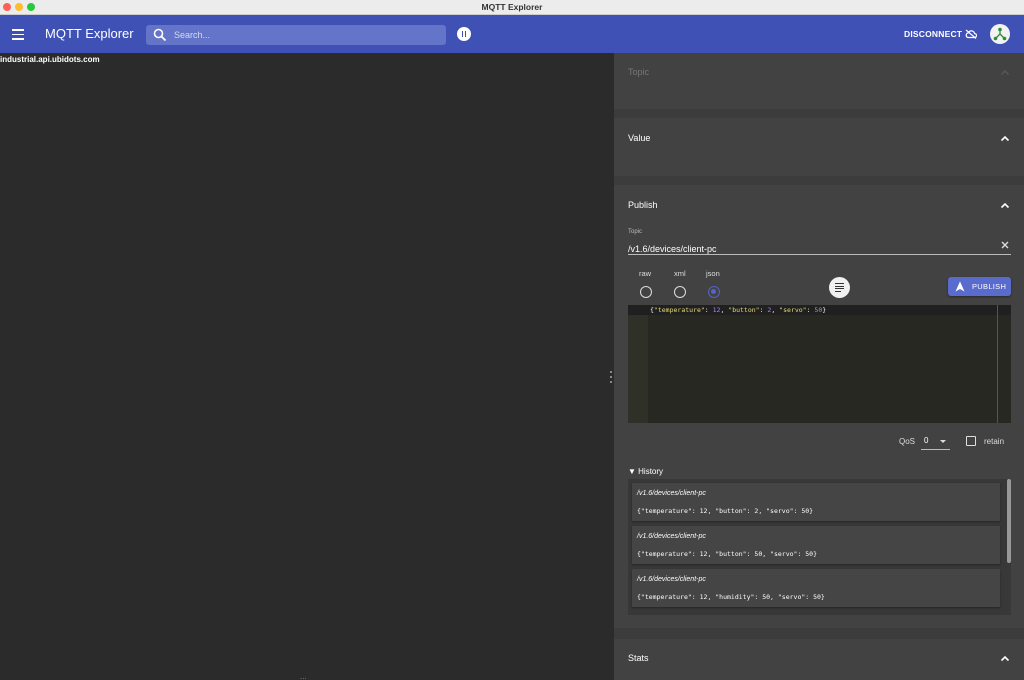 This screenshot has width=1024, height=680. Describe the element at coordinates (989, 286) in the screenshot. I see `publish-button-label: PUBLISH` at that location.